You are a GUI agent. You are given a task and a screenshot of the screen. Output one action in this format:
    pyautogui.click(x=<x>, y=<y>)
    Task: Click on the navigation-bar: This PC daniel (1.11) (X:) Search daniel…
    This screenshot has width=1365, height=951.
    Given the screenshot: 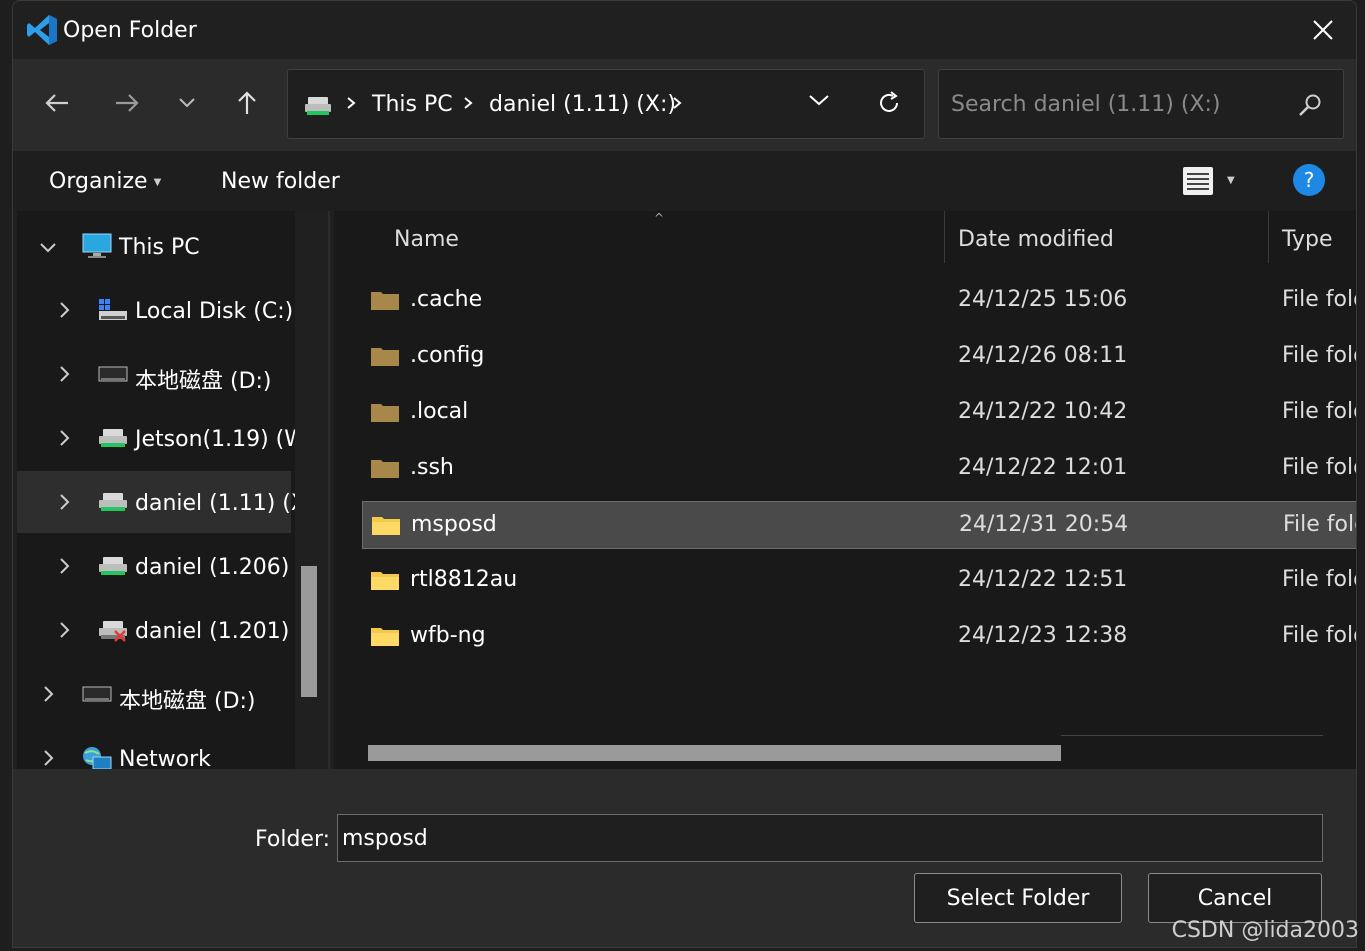 What is the action you would take?
    pyautogui.click(x=684, y=105)
    